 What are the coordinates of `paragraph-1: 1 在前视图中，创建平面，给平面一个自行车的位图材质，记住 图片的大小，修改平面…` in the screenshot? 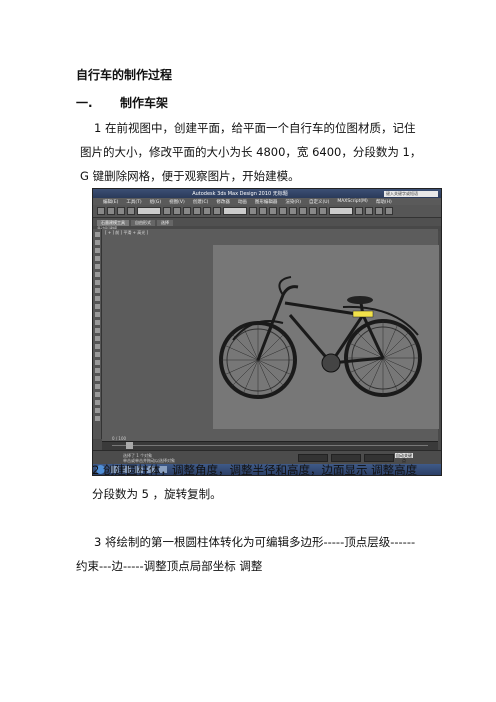 It's located at (257, 152).